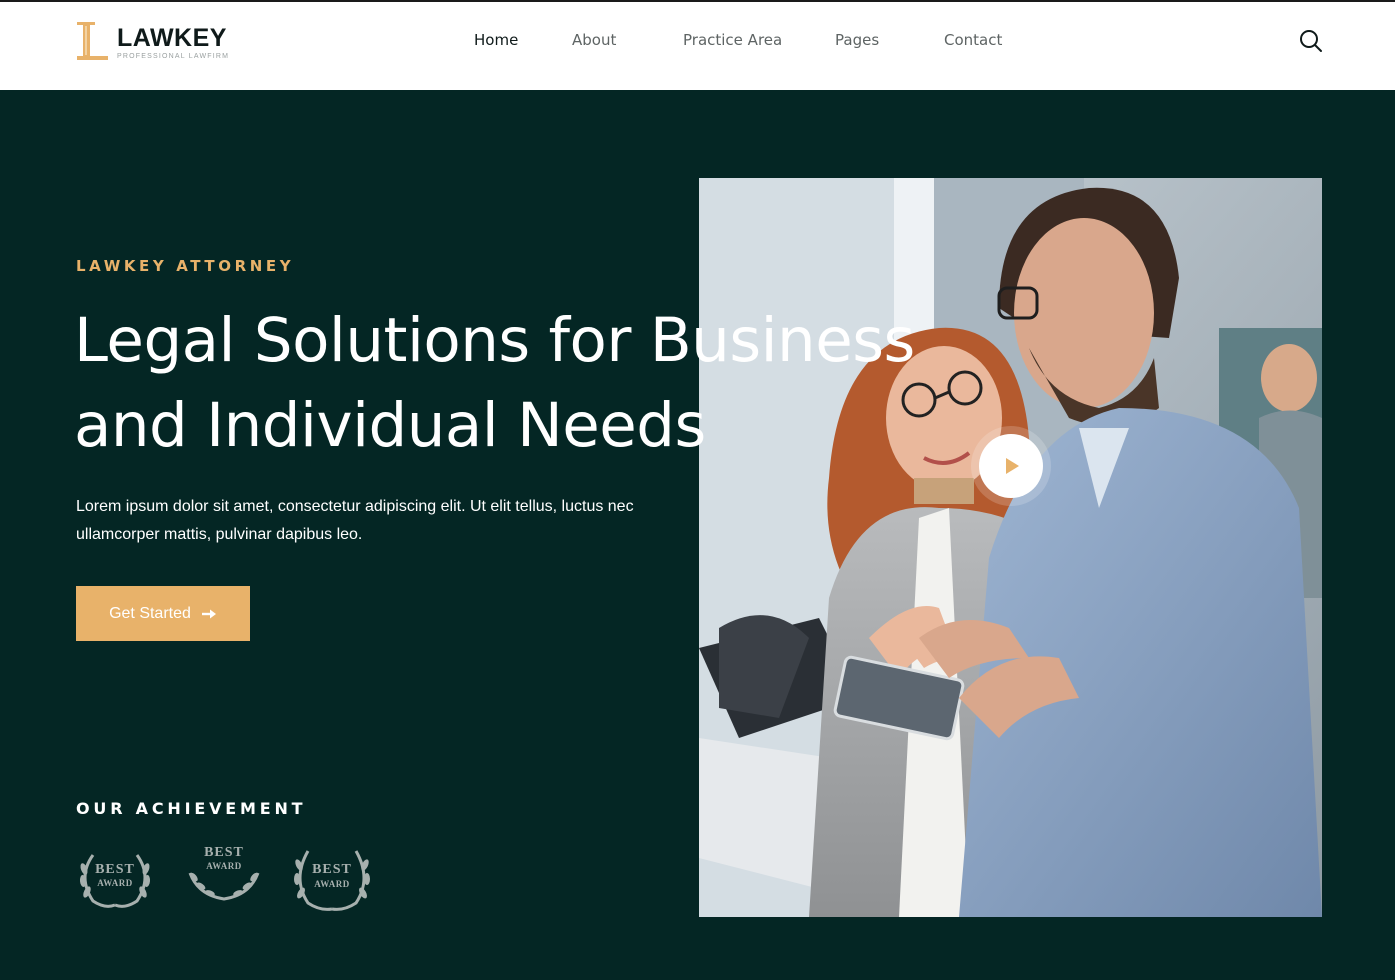 The width and height of the screenshot is (1395, 980). What do you see at coordinates (857, 40) in the screenshot?
I see `nav-item-pages: Pages` at bounding box center [857, 40].